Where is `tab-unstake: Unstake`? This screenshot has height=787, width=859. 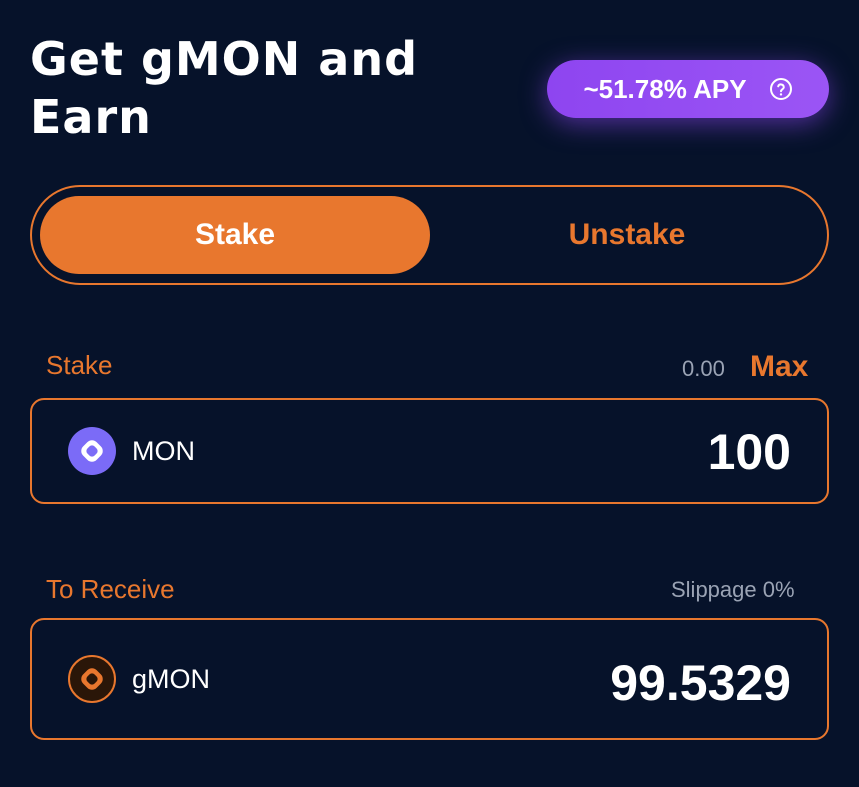
tab-unstake: Unstake is located at coordinates (627, 235).